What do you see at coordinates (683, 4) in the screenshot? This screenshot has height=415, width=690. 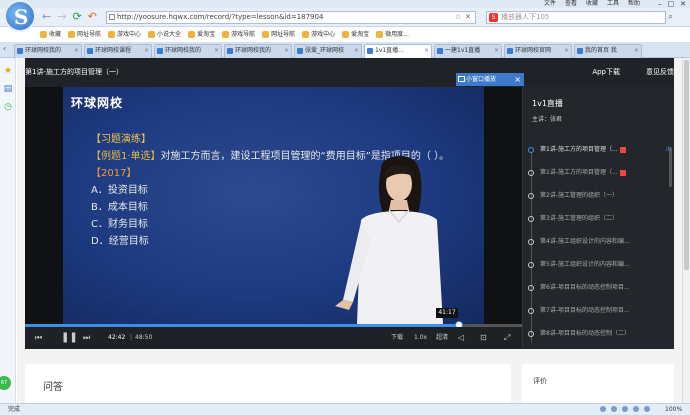 I see `close-window-icon: ✕` at bounding box center [683, 4].